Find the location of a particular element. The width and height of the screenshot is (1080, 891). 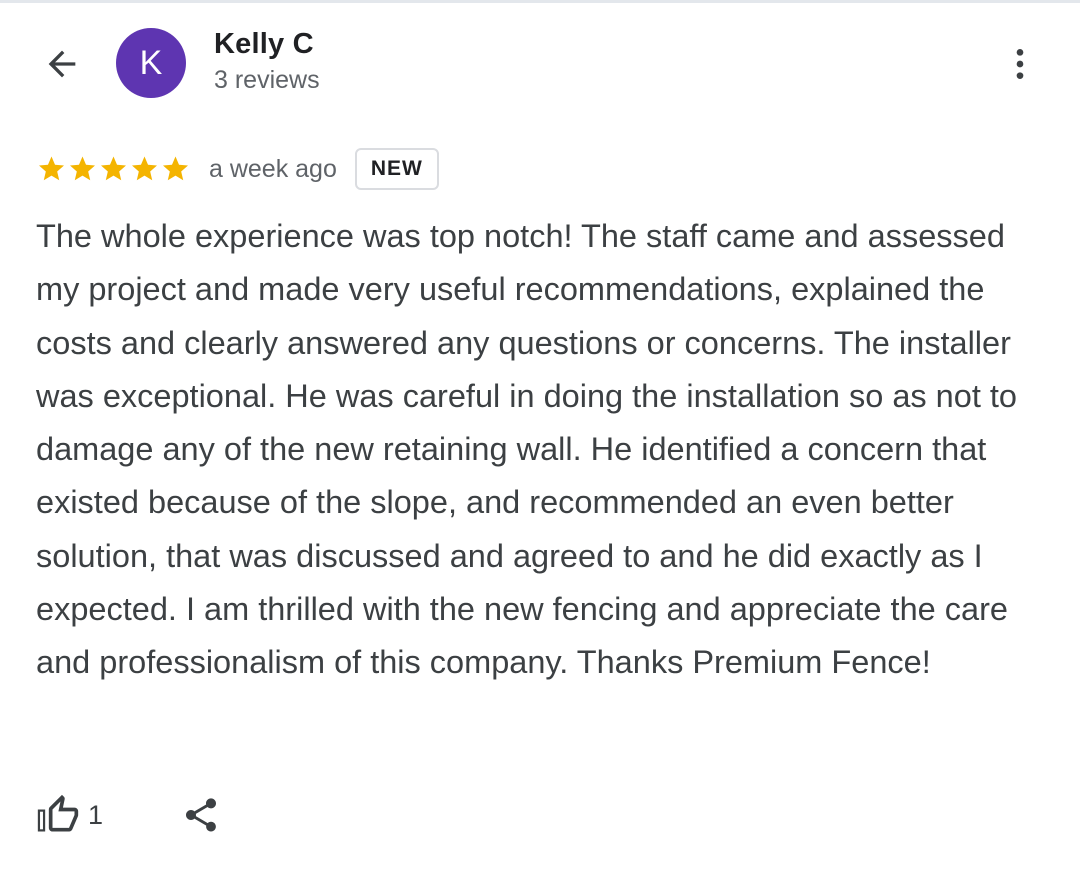

like-count: 1 is located at coordinates (96, 814).